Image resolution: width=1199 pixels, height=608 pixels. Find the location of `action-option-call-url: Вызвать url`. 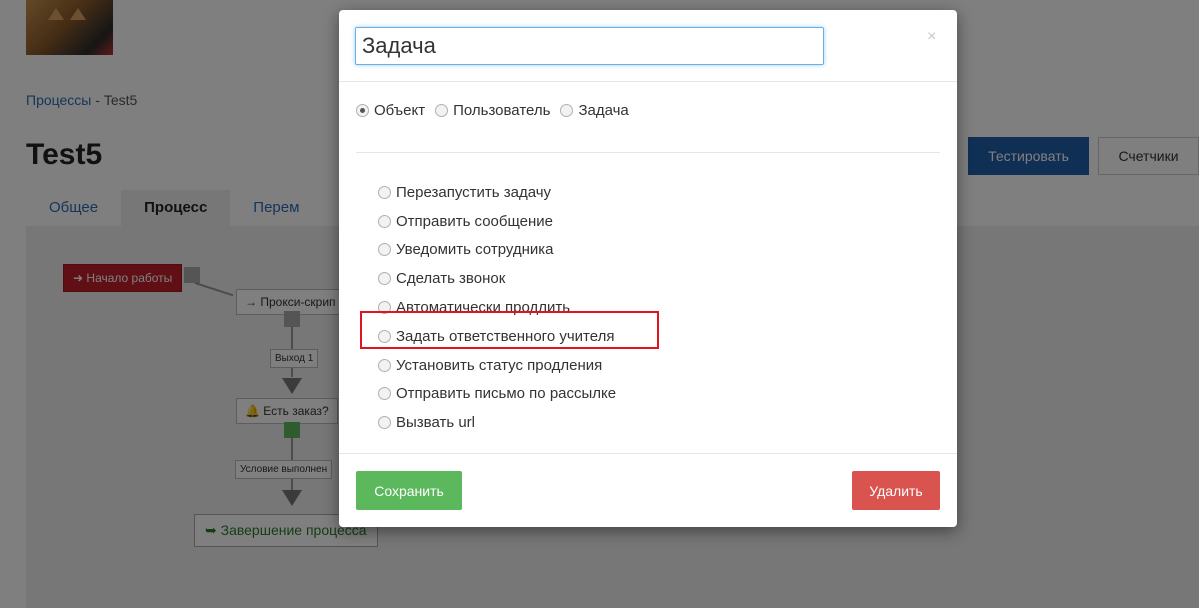

action-option-call-url: Вызвать url is located at coordinates (497, 422).